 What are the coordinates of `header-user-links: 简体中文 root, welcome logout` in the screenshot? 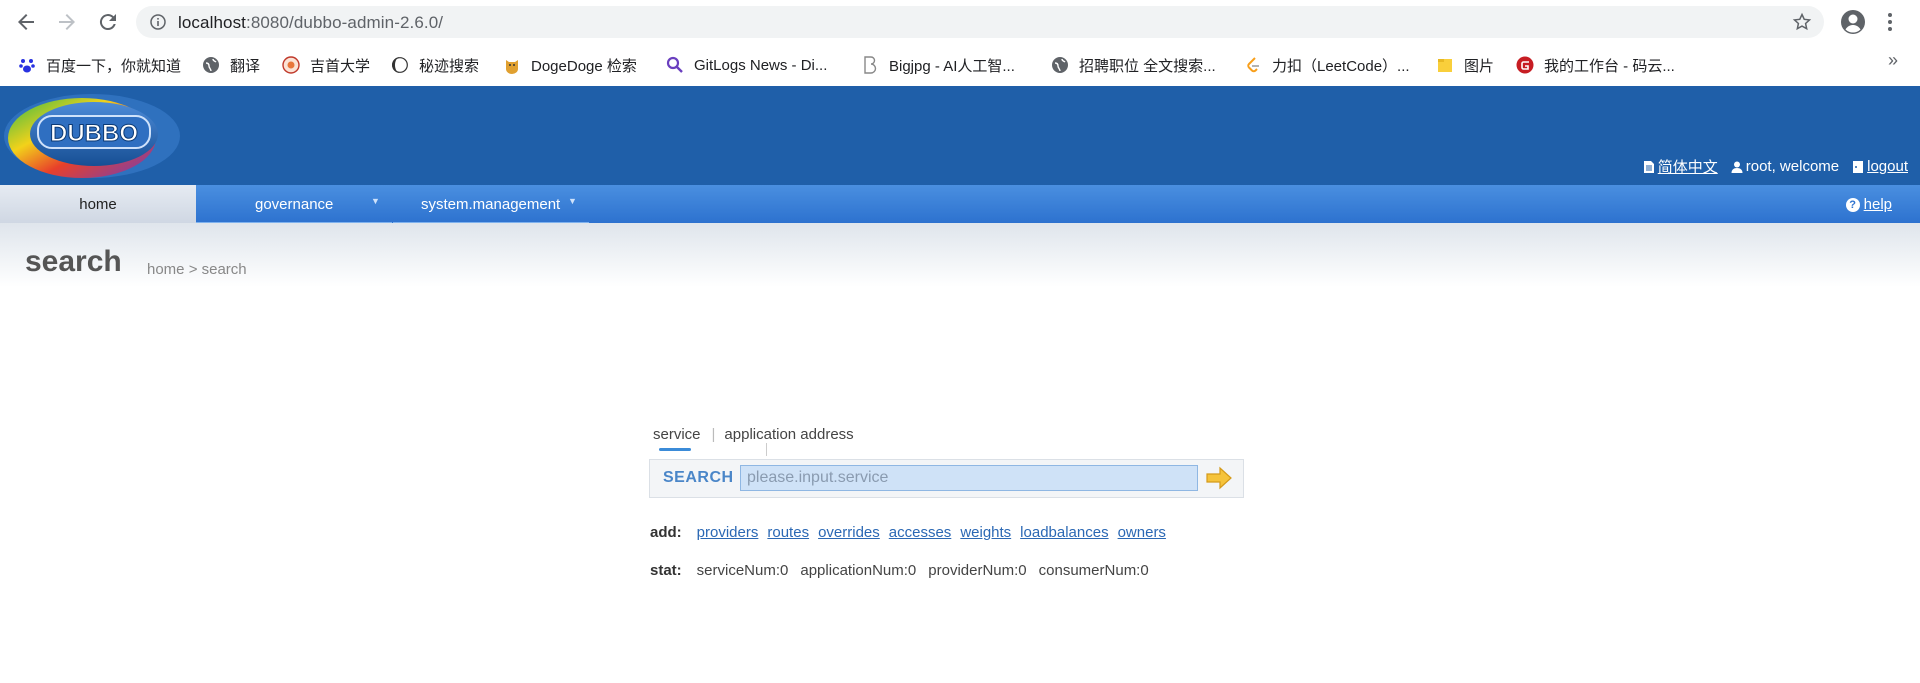 It's located at (1769, 166).